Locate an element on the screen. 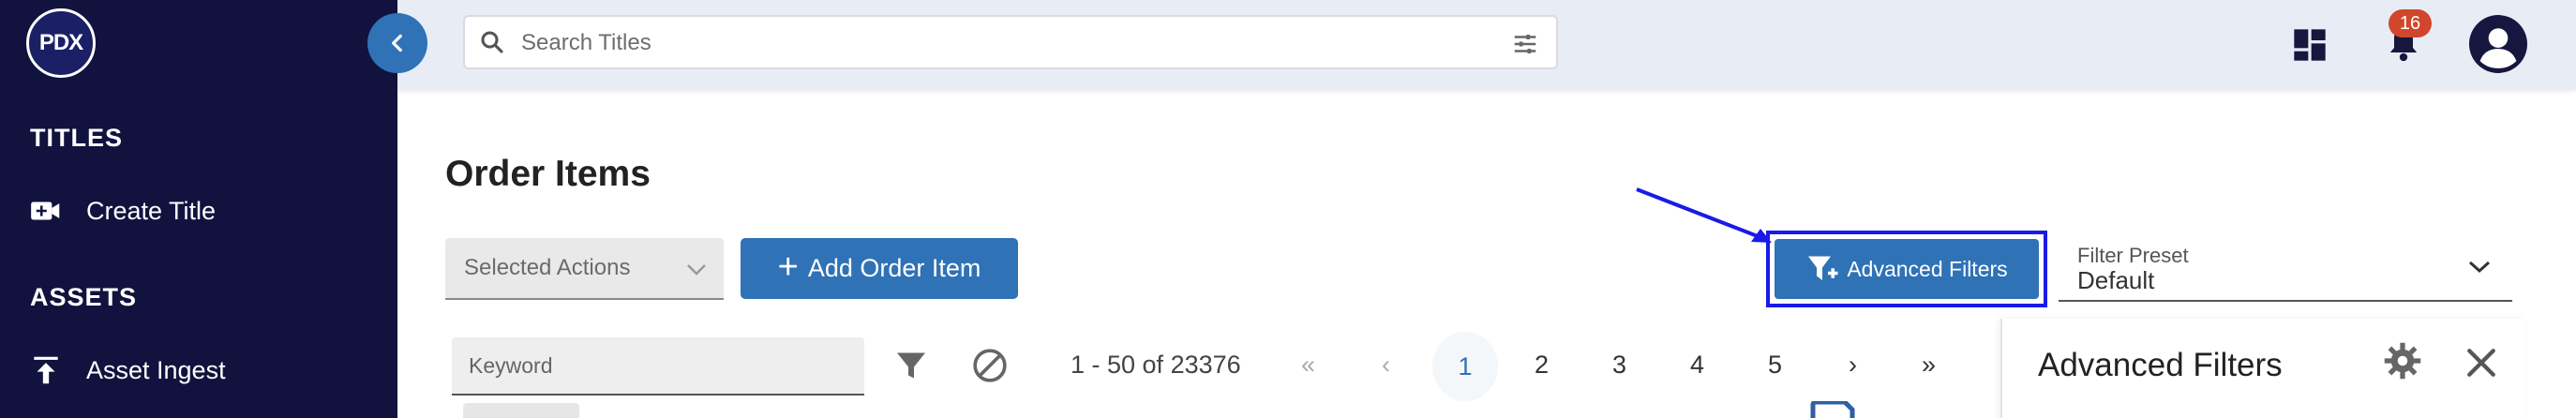 The image size is (2576, 418). page-button: 5 is located at coordinates (1775, 365).